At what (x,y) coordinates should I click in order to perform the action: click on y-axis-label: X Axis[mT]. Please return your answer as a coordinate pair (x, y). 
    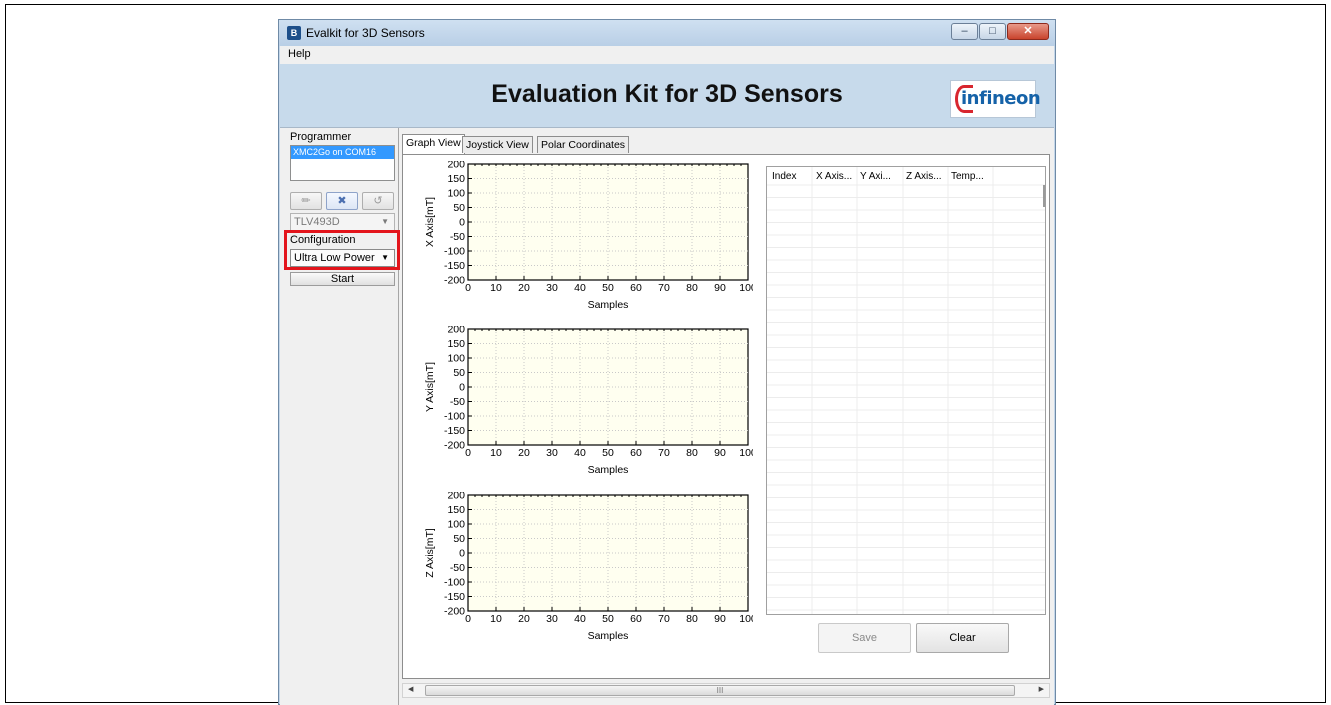
    Looking at the image, I should click on (430, 222).